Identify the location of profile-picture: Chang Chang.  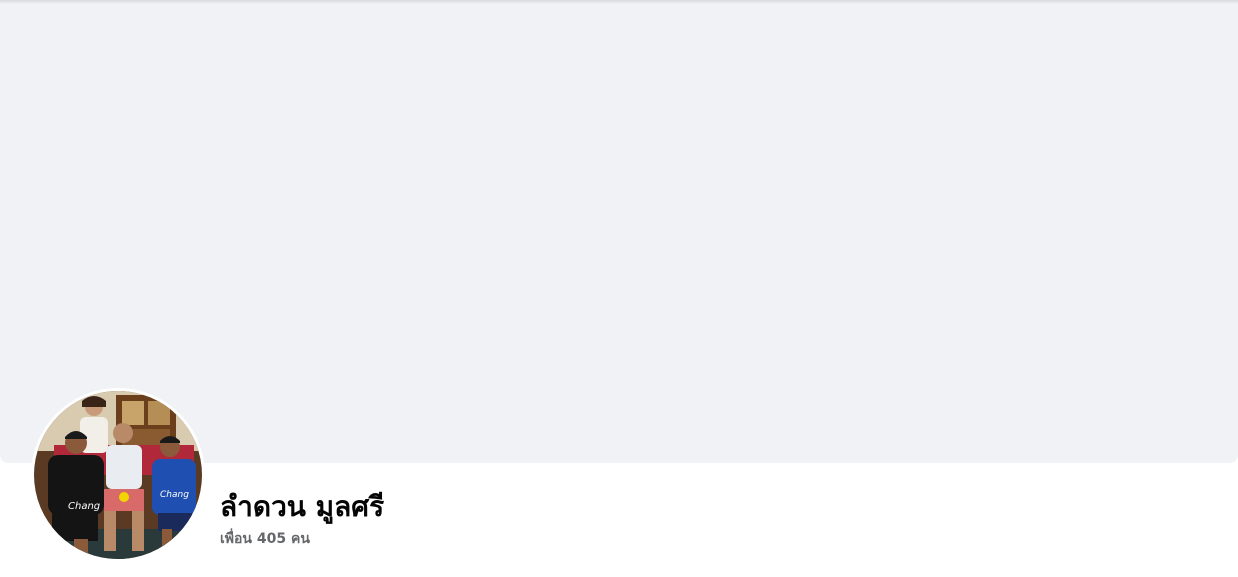
(118, 475).